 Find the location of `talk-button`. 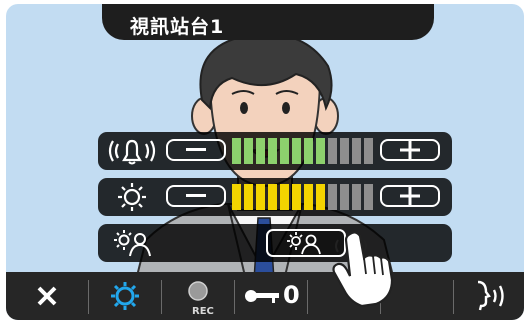

talk-button is located at coordinates (489, 296).